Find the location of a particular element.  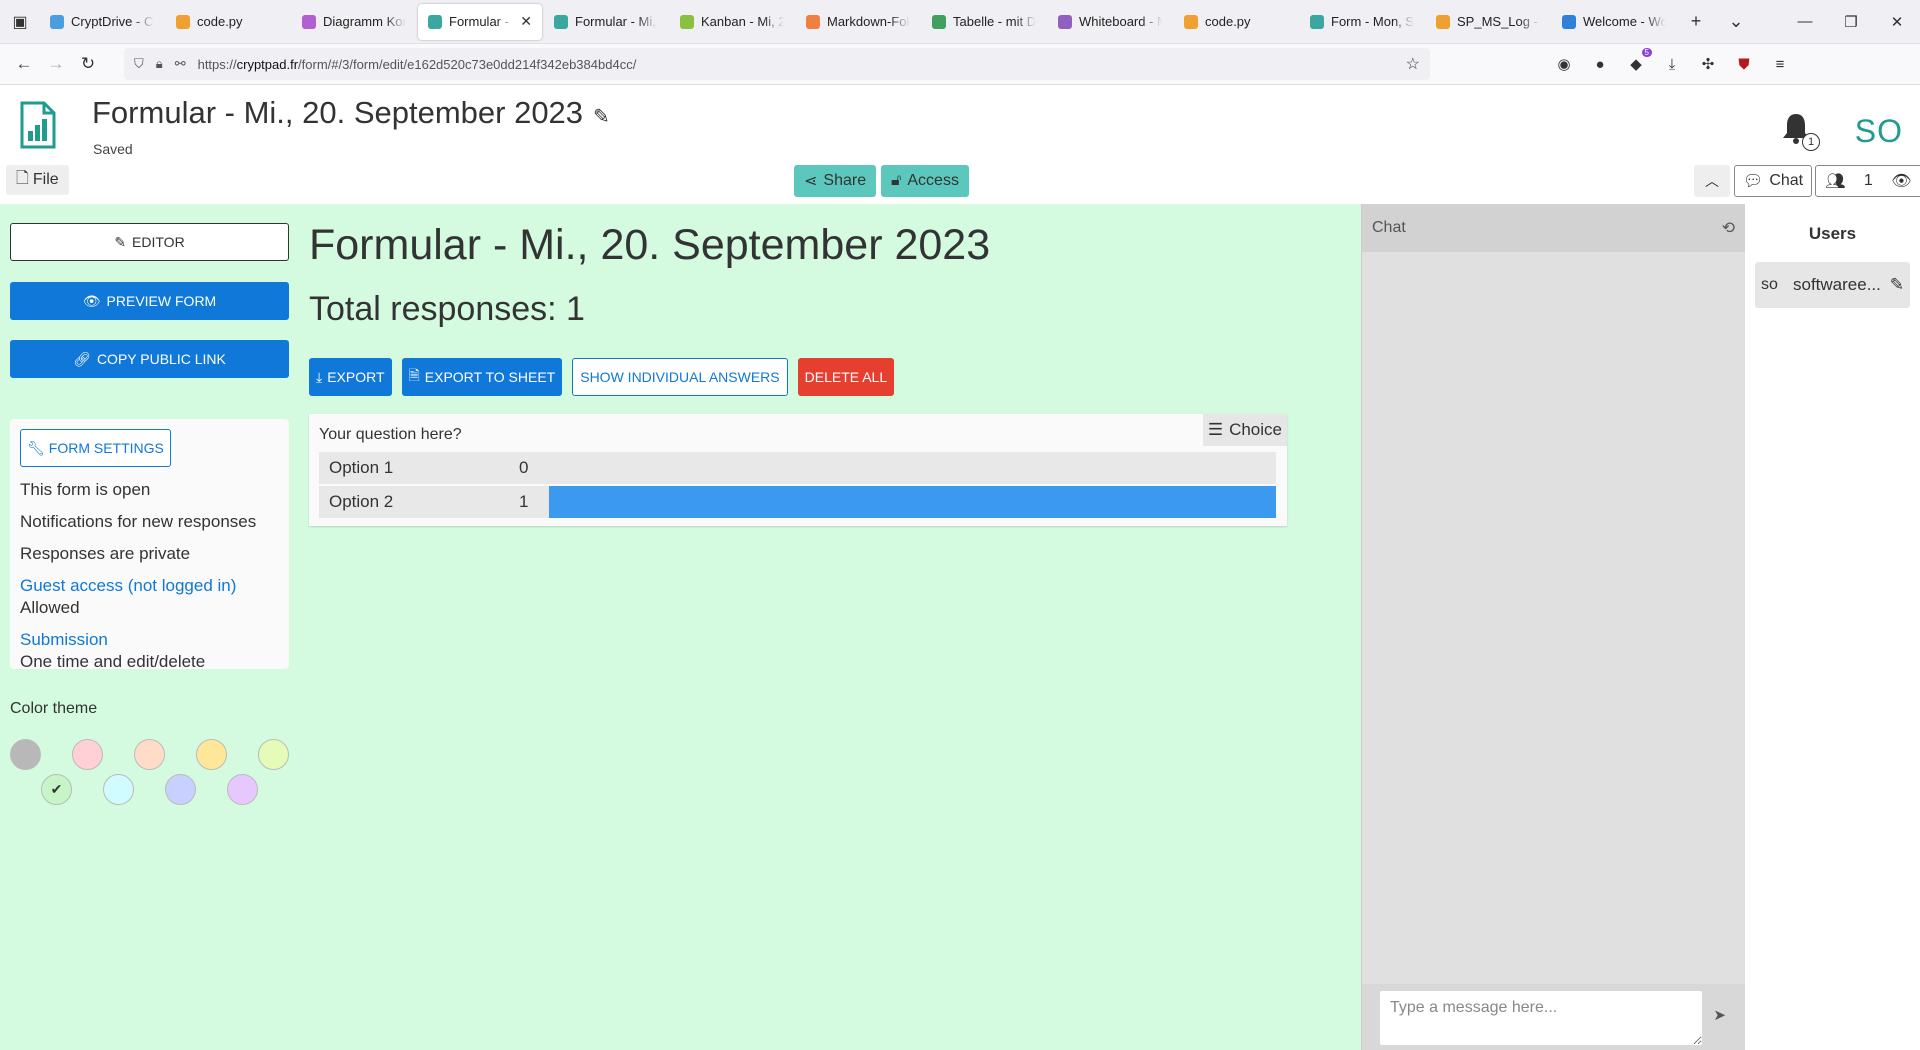

share-label: Share is located at coordinates (845, 180).